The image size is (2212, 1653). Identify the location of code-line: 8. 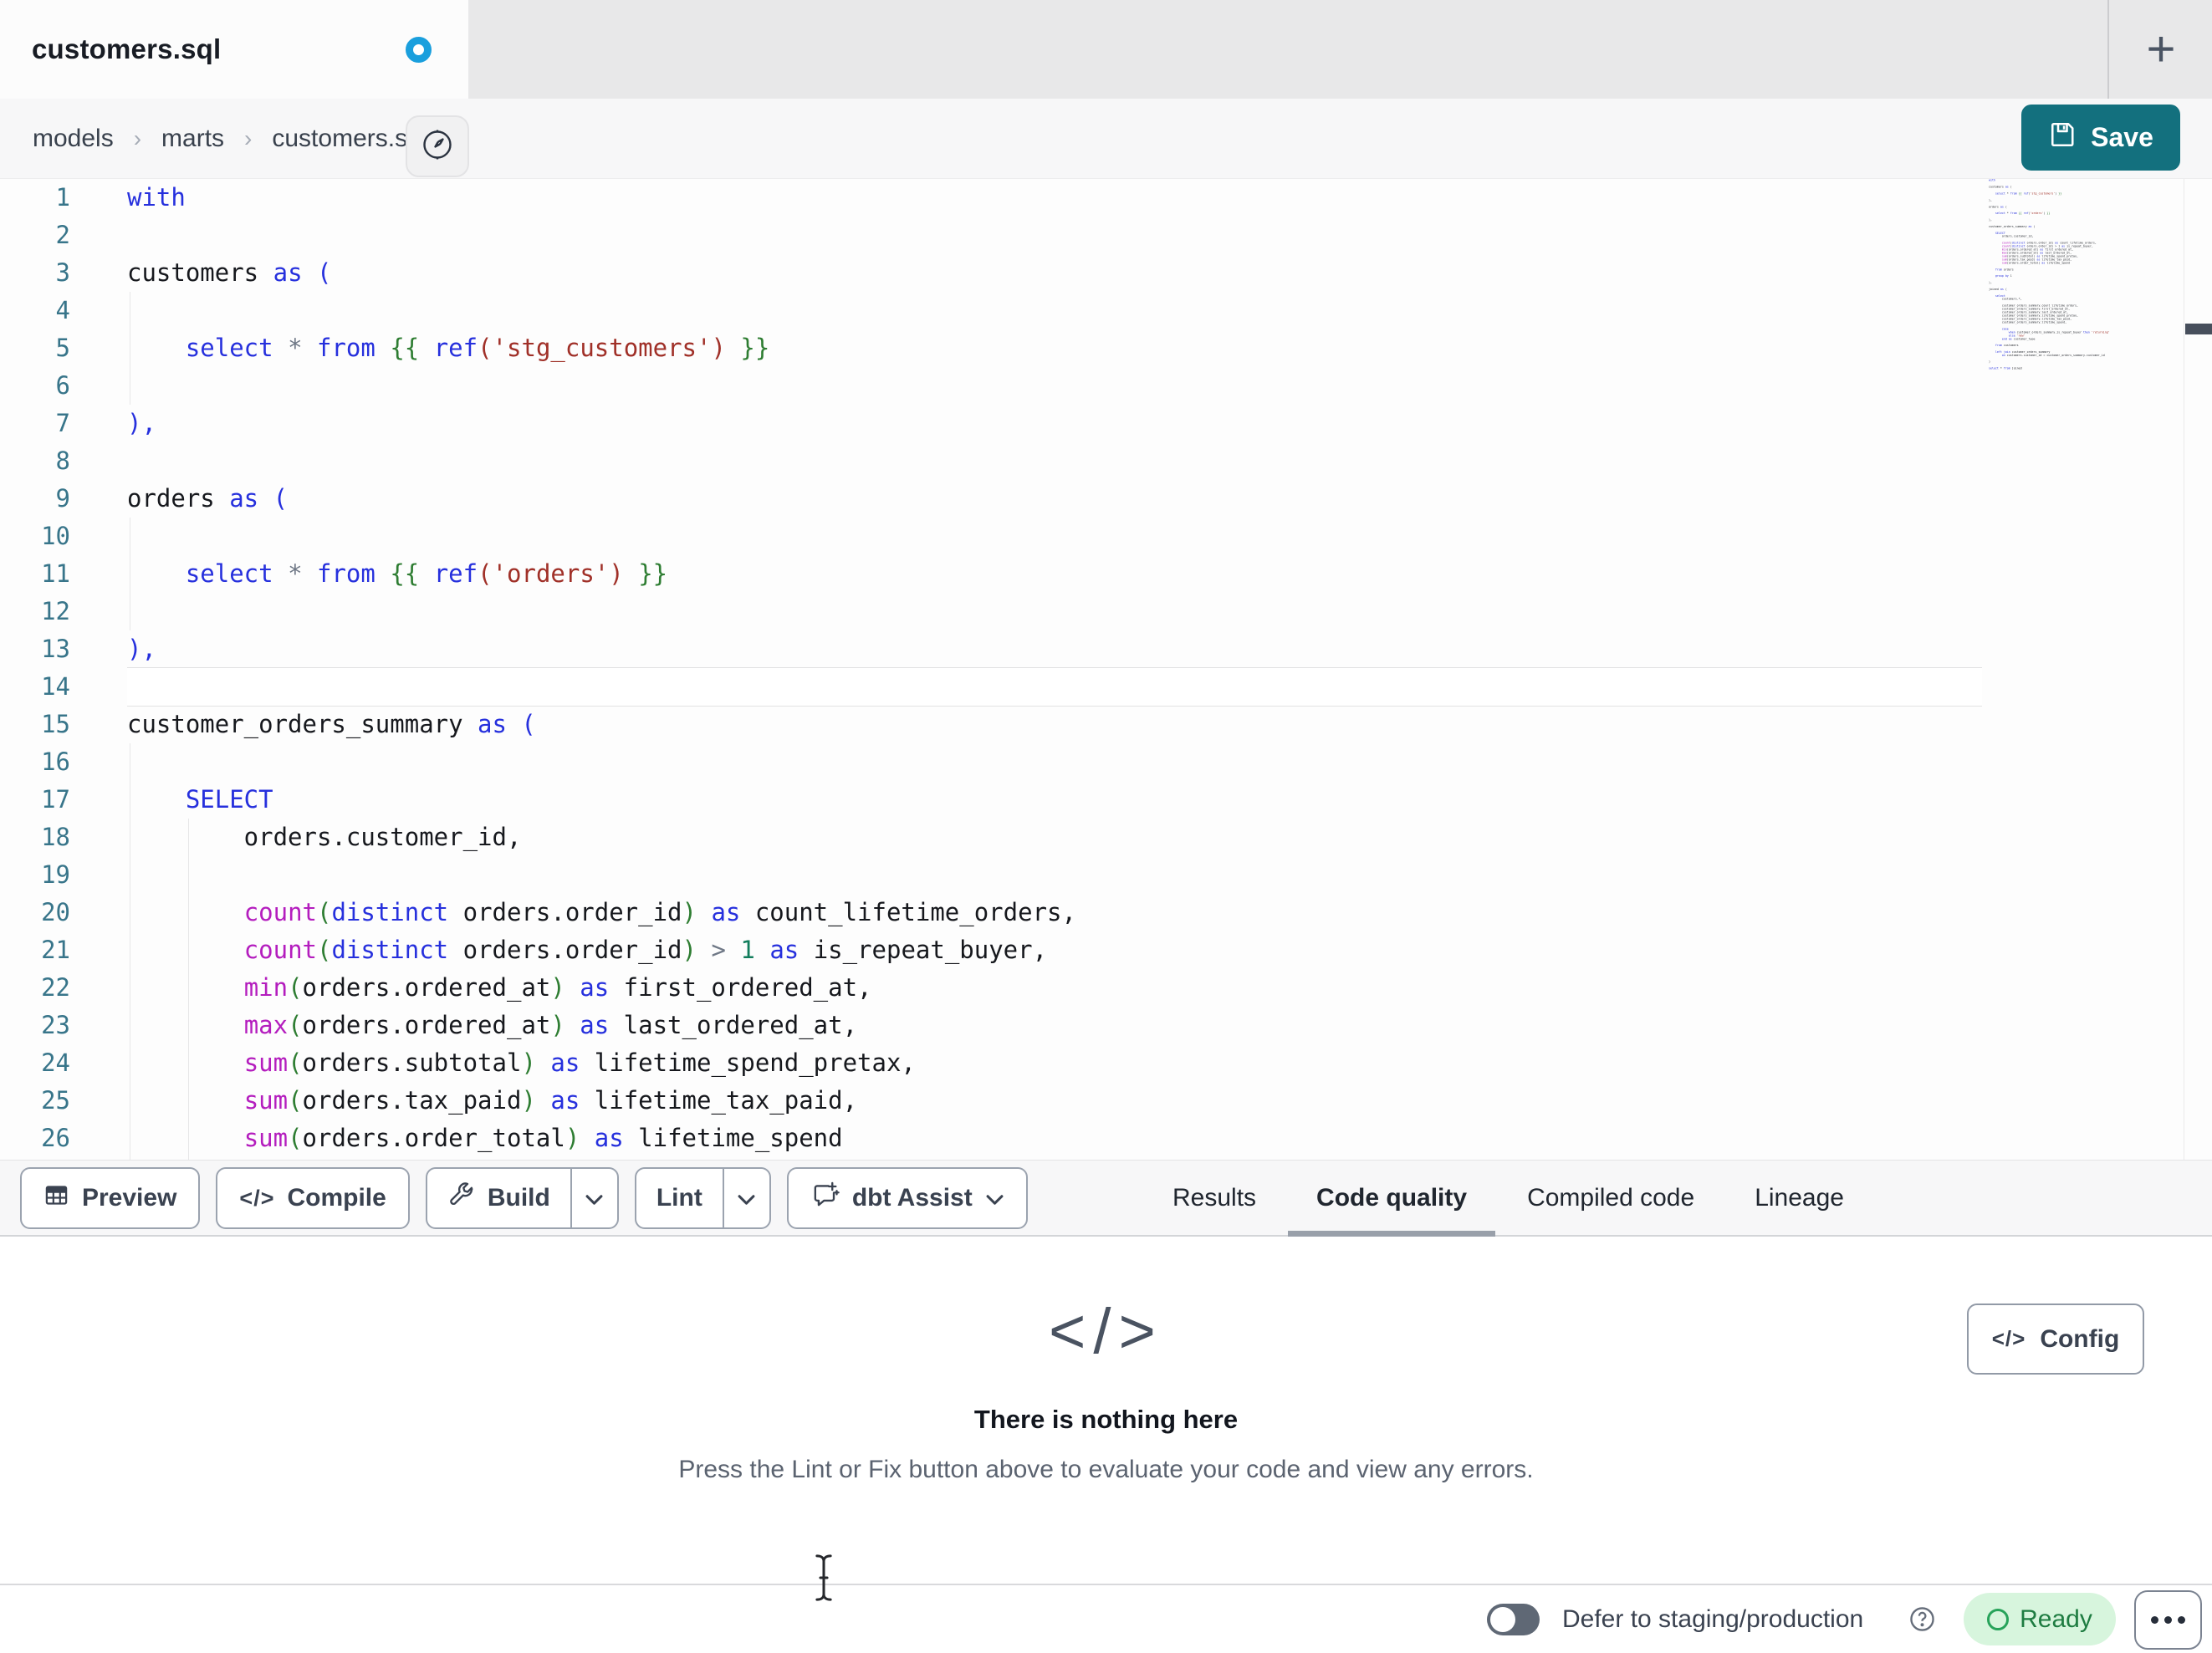
(991, 461).